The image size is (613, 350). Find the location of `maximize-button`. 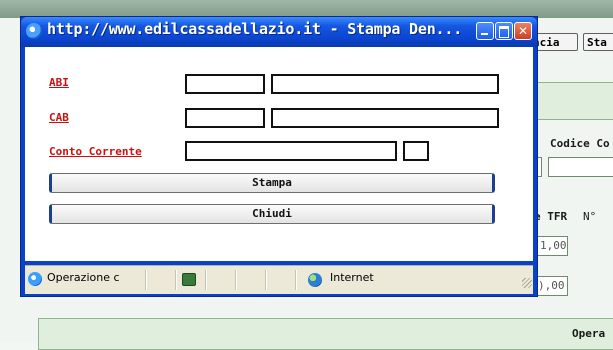

maximize-button is located at coordinates (504, 31).